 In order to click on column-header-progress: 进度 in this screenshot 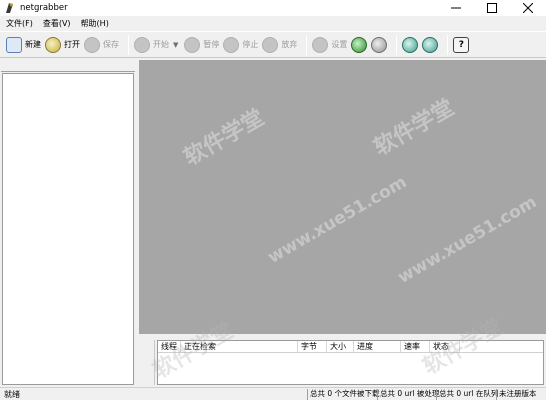, I will do `click(377, 346)`.